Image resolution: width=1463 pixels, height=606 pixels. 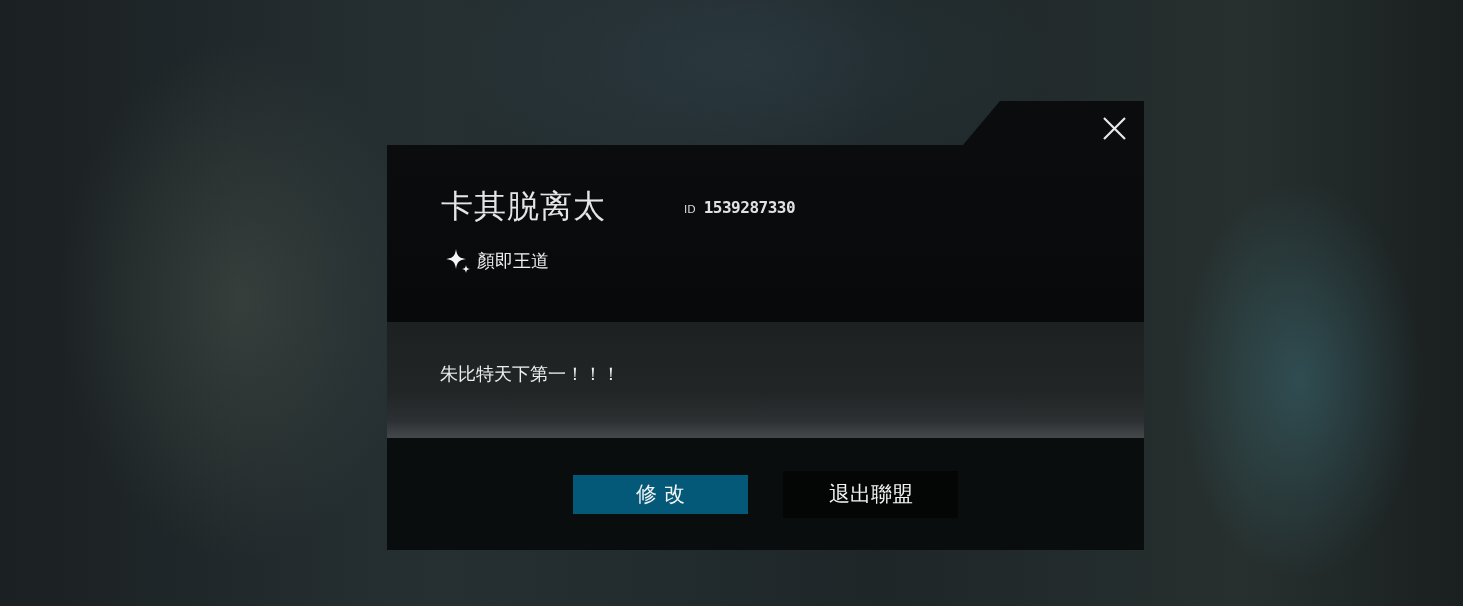 I want to click on sparkle-icon, so click(x=458, y=261).